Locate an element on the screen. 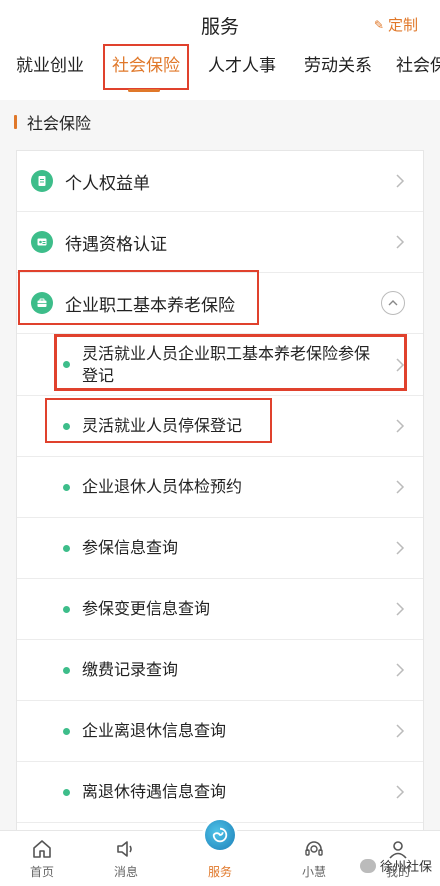 Image resolution: width=440 pixels, height=886 pixels. sub-item-flexible-registration: 灵活就业人员企业职工基本养老保险参保 登记 is located at coordinates (220, 365).